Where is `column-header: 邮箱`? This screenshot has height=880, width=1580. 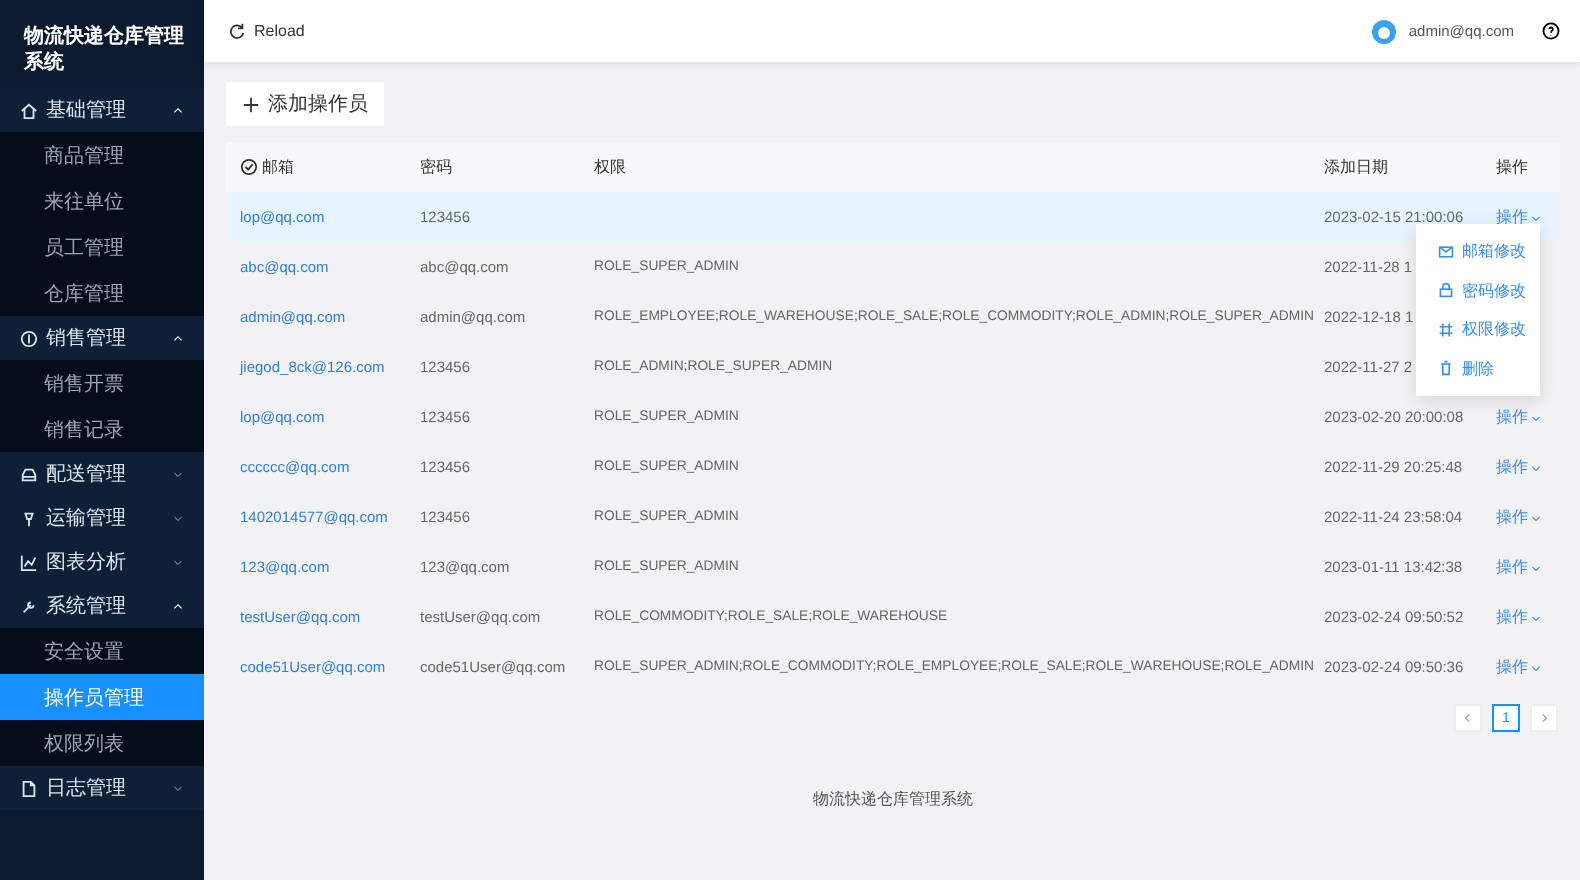 column-header: 邮箱 is located at coordinates (278, 167).